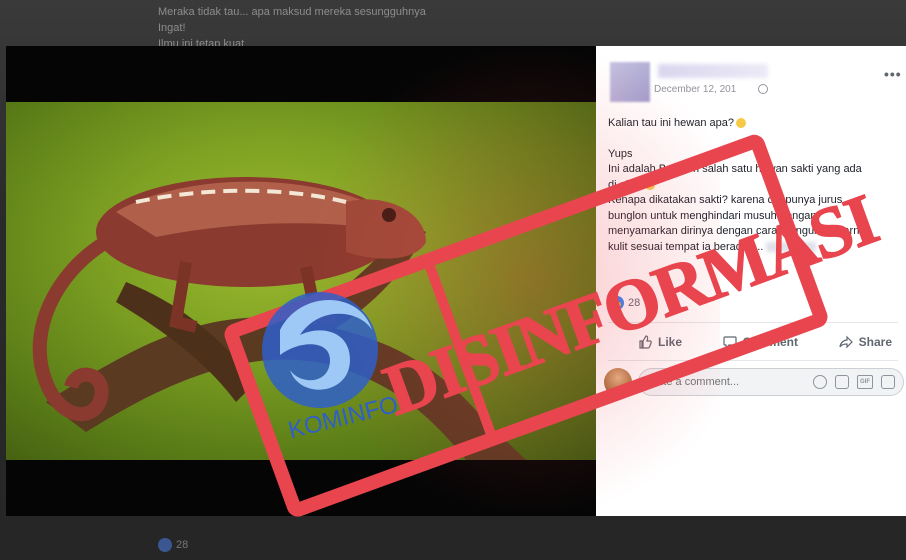 The image size is (906, 560). I want to click on post-line: di alam, so click(626, 184).